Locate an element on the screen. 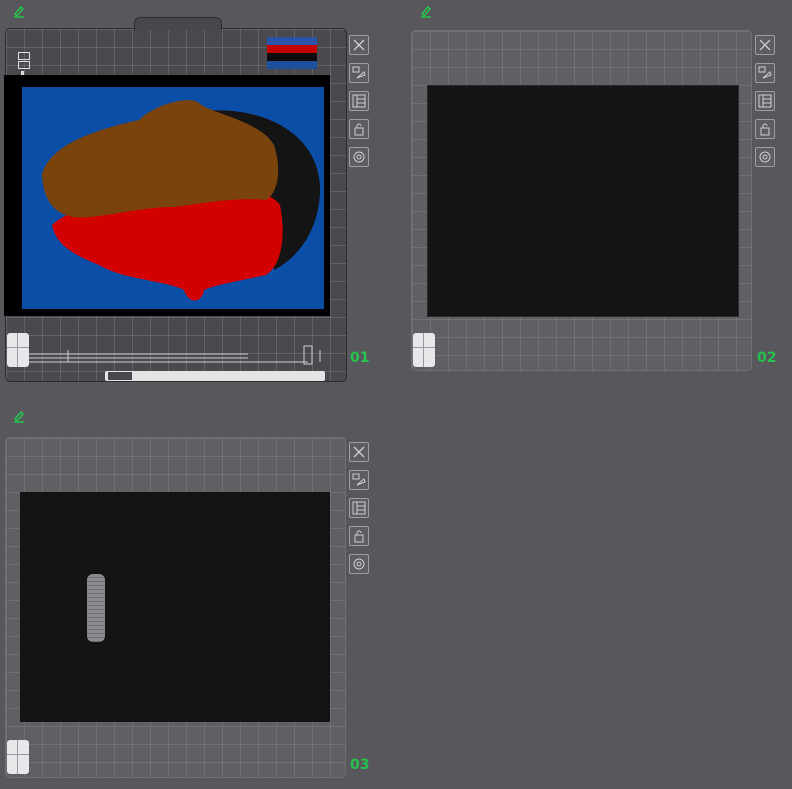 Image resolution: width=792 pixels, height=789 pixels. panel-03-screen is located at coordinates (175, 607).